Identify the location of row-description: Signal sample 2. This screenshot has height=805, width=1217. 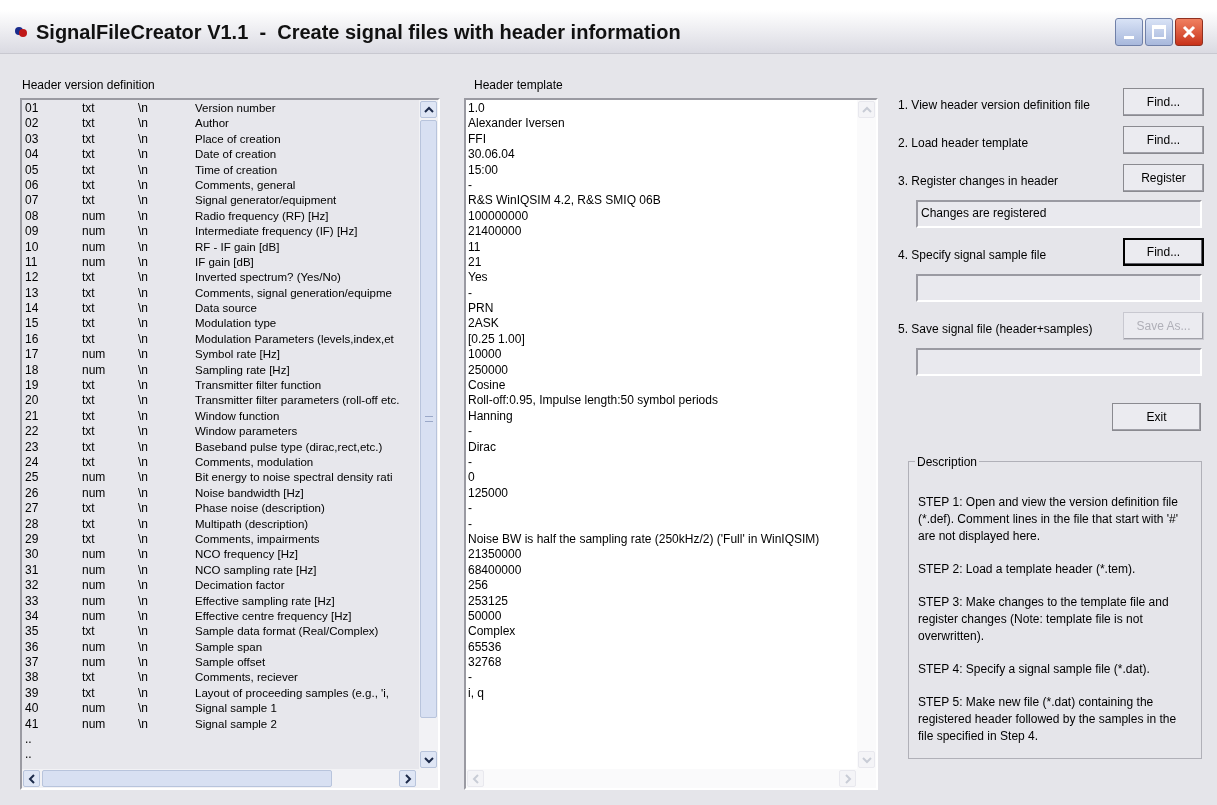
(236, 724).